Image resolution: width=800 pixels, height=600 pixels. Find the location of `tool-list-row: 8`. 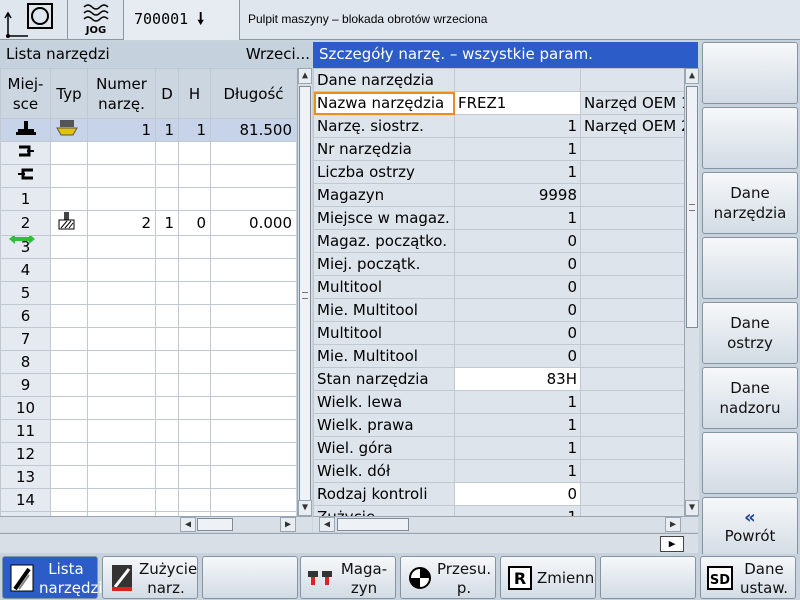

tool-list-row: 8 is located at coordinates (148, 362).